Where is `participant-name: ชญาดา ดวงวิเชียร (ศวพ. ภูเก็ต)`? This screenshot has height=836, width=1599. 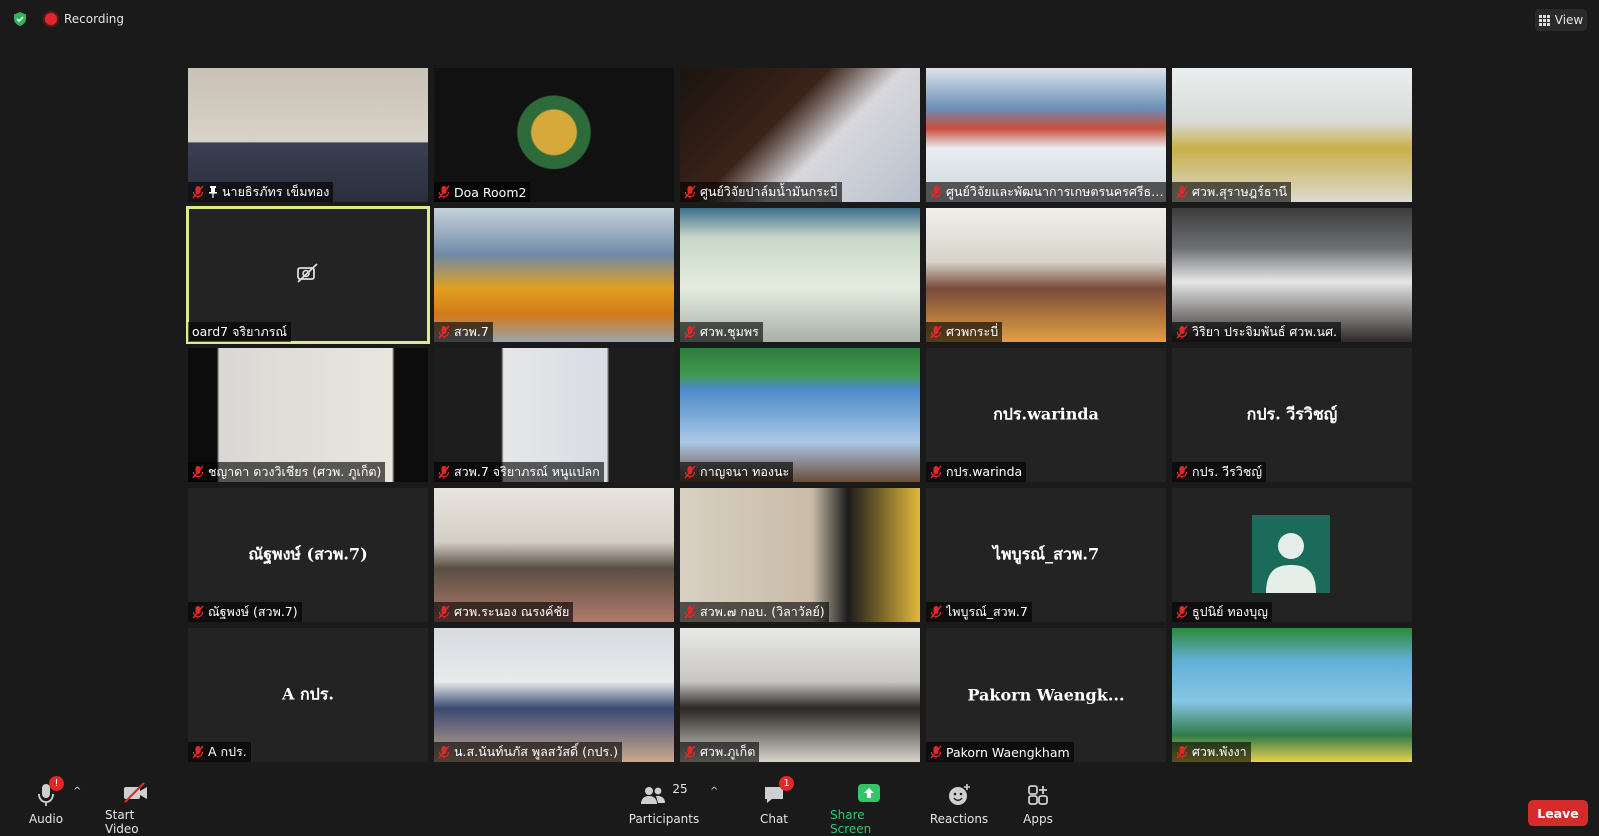
participant-name: ชญาดา ดวงวิเชียร (ศวพ. ภูเก็ต) is located at coordinates (295, 471).